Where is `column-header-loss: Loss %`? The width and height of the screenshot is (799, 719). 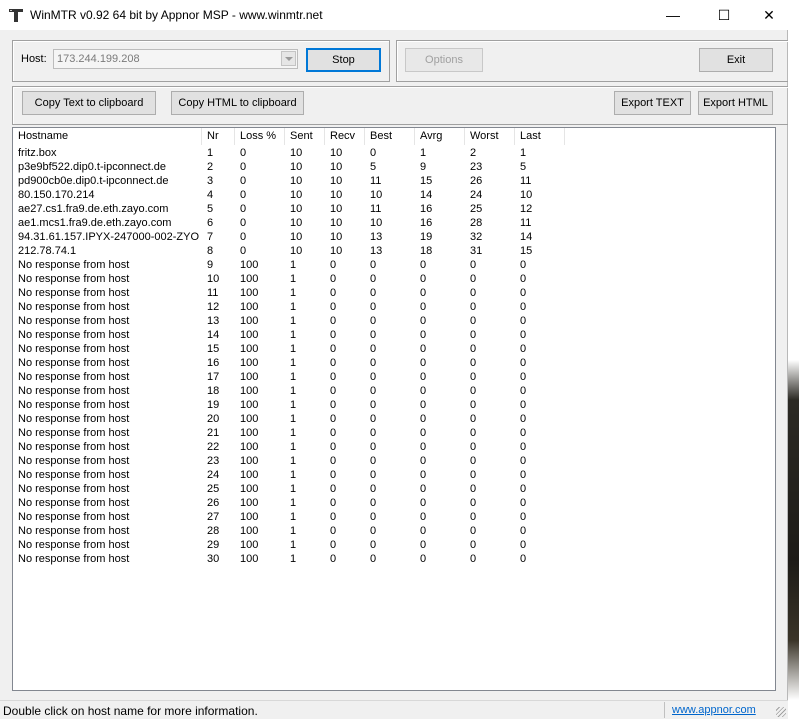
column-header-loss: Loss % is located at coordinates (260, 136).